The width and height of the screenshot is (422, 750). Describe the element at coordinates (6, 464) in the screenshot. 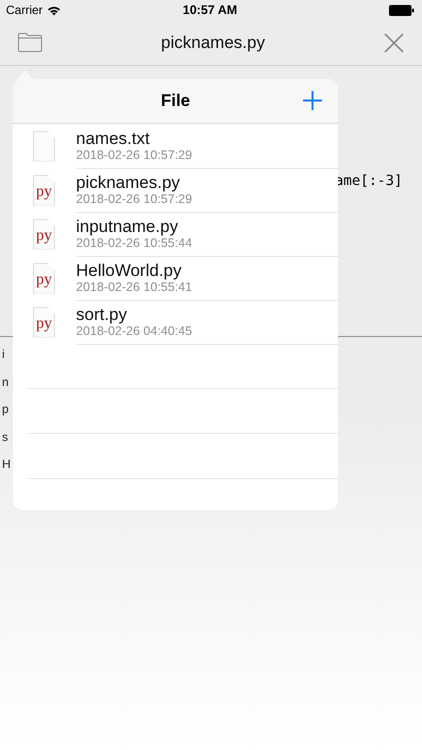

I see `console-line: H` at that location.